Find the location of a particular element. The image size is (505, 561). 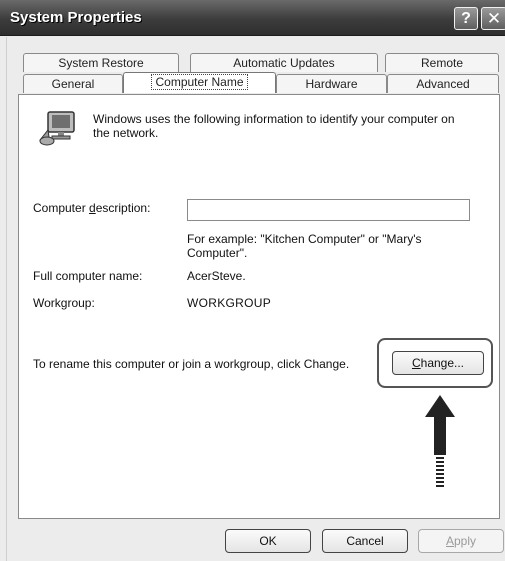

tab-computer-name: Computer Name is located at coordinates (199, 82).